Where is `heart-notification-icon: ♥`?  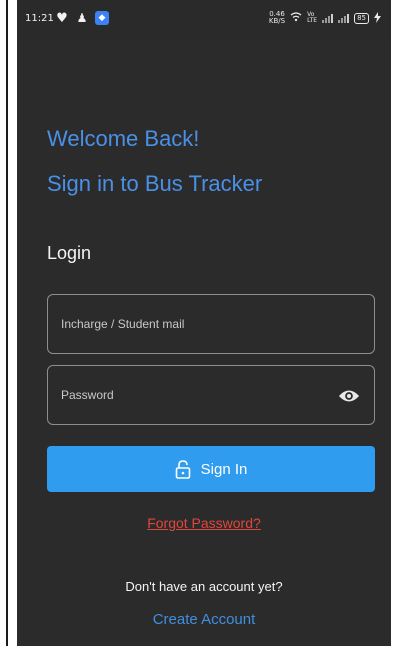 heart-notification-icon: ♥ is located at coordinates (62, 18).